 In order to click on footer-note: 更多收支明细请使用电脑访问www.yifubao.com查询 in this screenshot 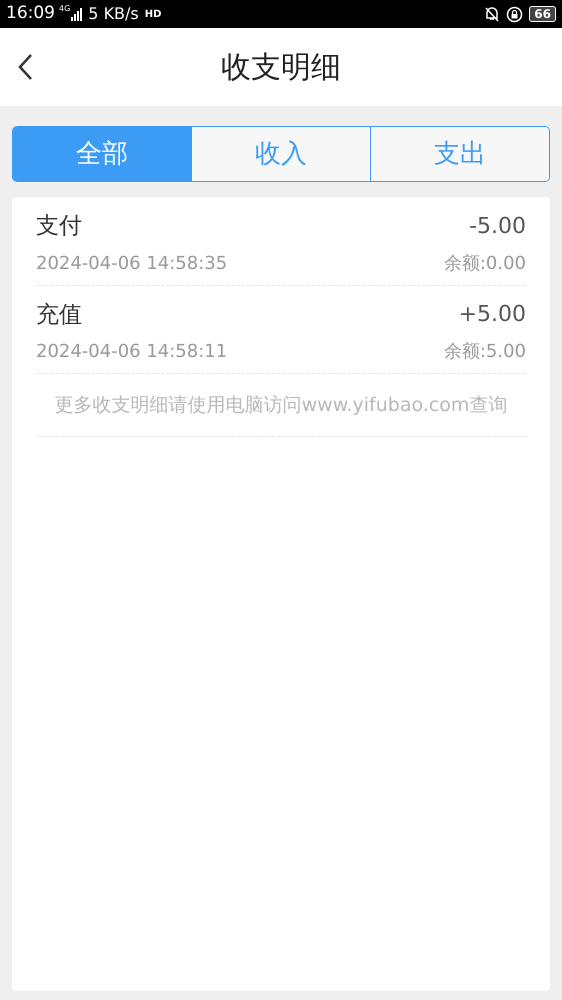, I will do `click(281, 405)`.